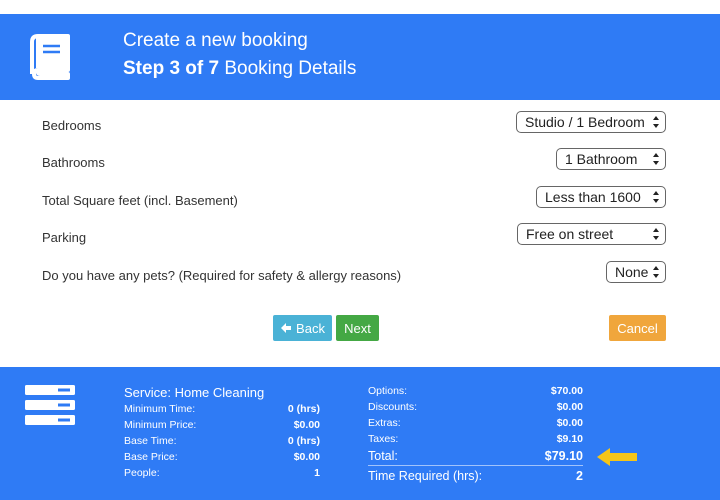  Describe the element at coordinates (632, 272) in the screenshot. I see `pets-select-value: None` at that location.